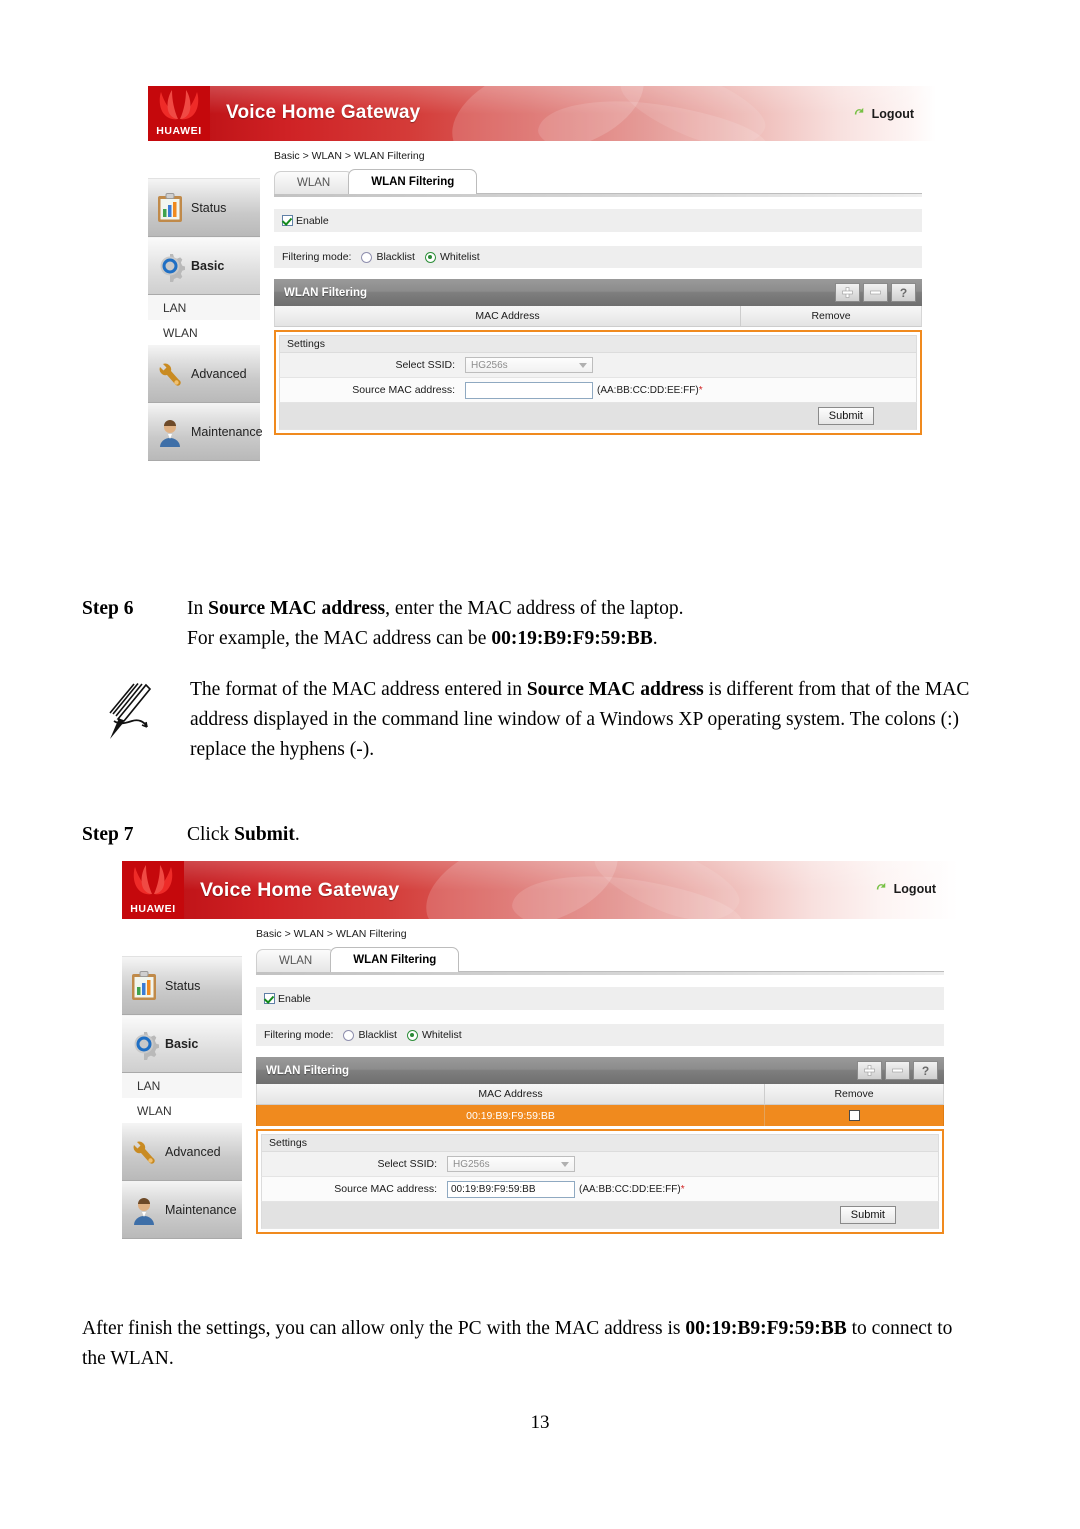 The height and width of the screenshot is (1529, 1080). I want to click on row-remove-checkbox, so click(854, 1115).